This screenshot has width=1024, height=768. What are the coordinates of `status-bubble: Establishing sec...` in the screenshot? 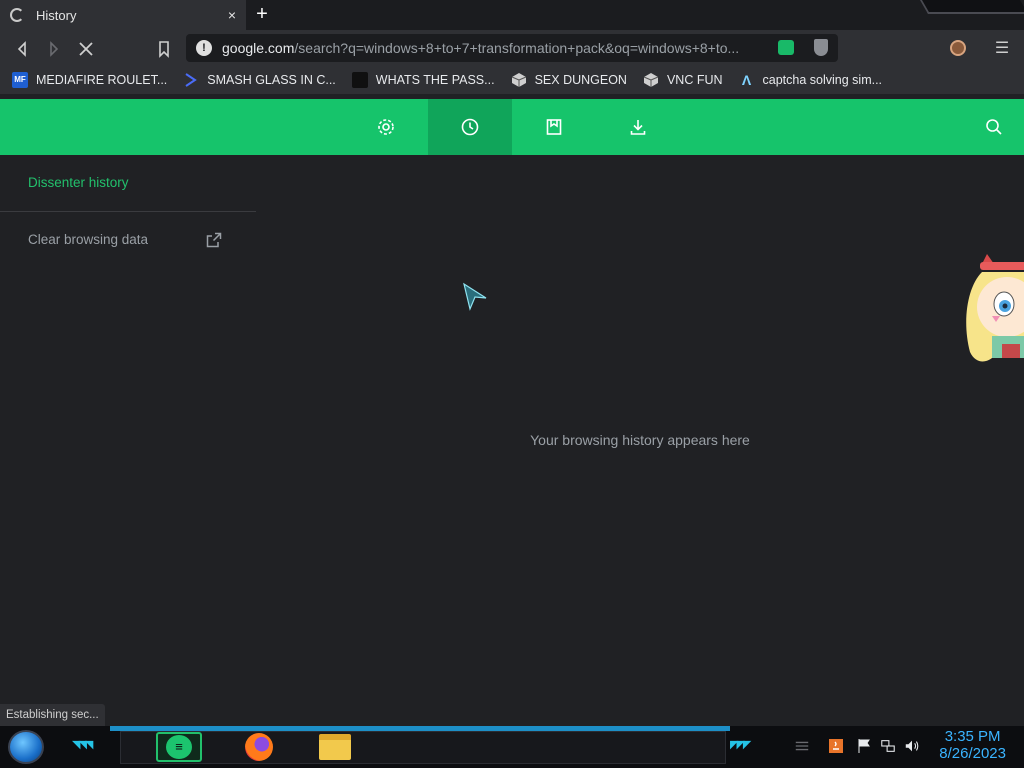 It's located at (52, 715).